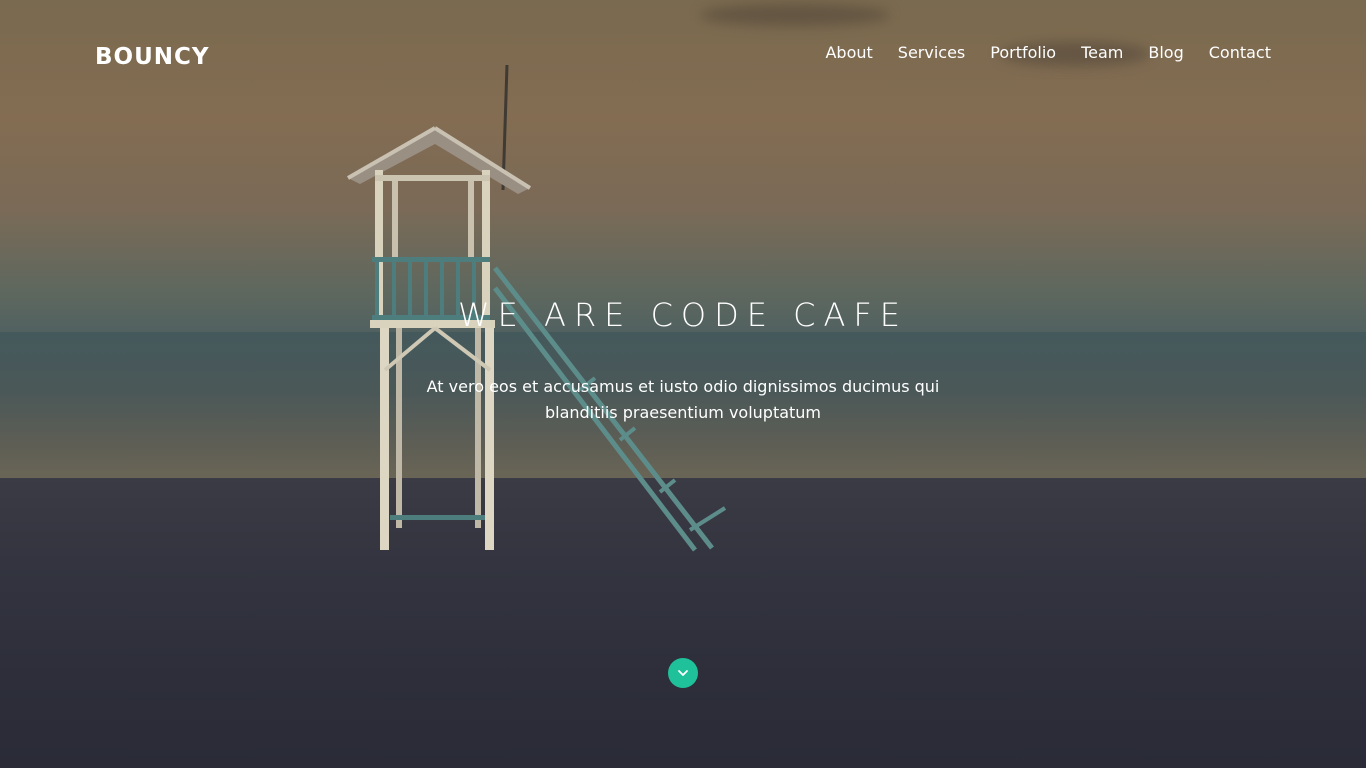 Image resolution: width=1366 pixels, height=768 pixels. What do you see at coordinates (848, 53) in the screenshot?
I see `nav-link-about: About` at bounding box center [848, 53].